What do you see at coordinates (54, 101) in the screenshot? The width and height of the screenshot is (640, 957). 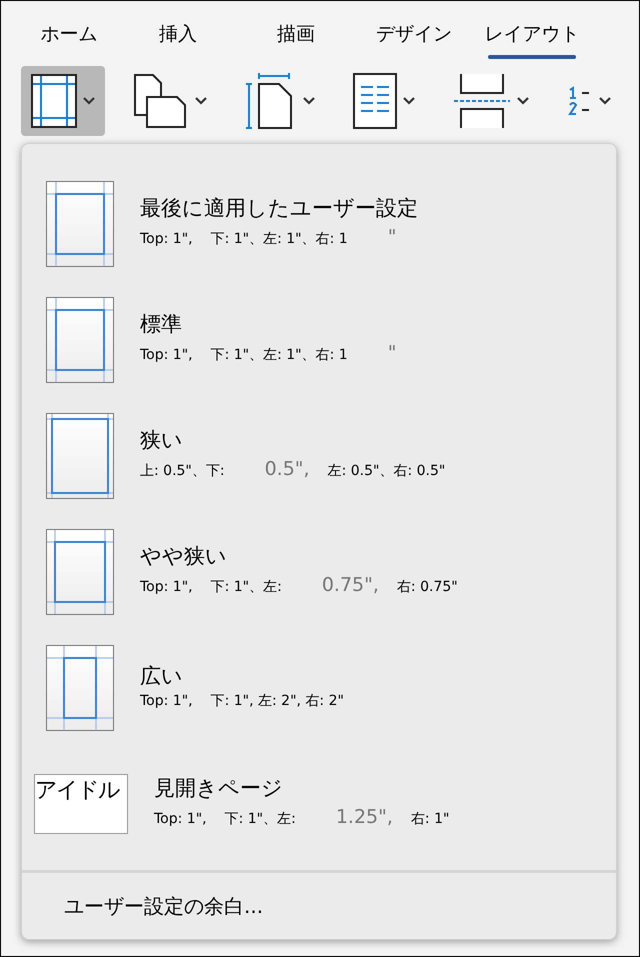 I see `margins-icon` at bounding box center [54, 101].